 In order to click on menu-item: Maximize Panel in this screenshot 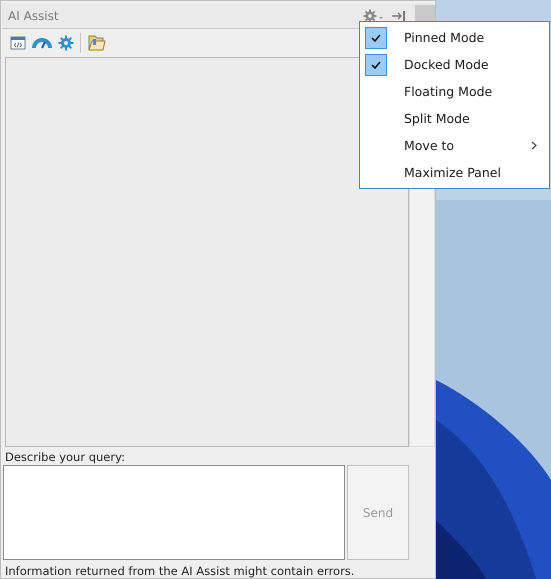, I will do `click(454, 172)`.